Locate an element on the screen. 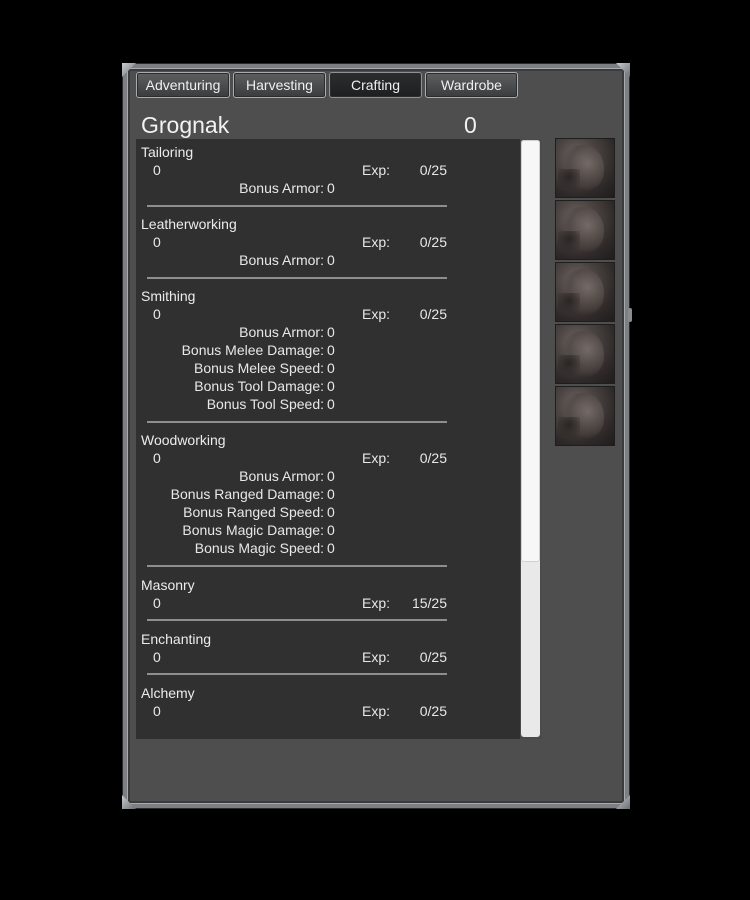 This screenshot has height=900, width=750. bonus-label: Bonus Tool Speed: is located at coordinates (265, 404).